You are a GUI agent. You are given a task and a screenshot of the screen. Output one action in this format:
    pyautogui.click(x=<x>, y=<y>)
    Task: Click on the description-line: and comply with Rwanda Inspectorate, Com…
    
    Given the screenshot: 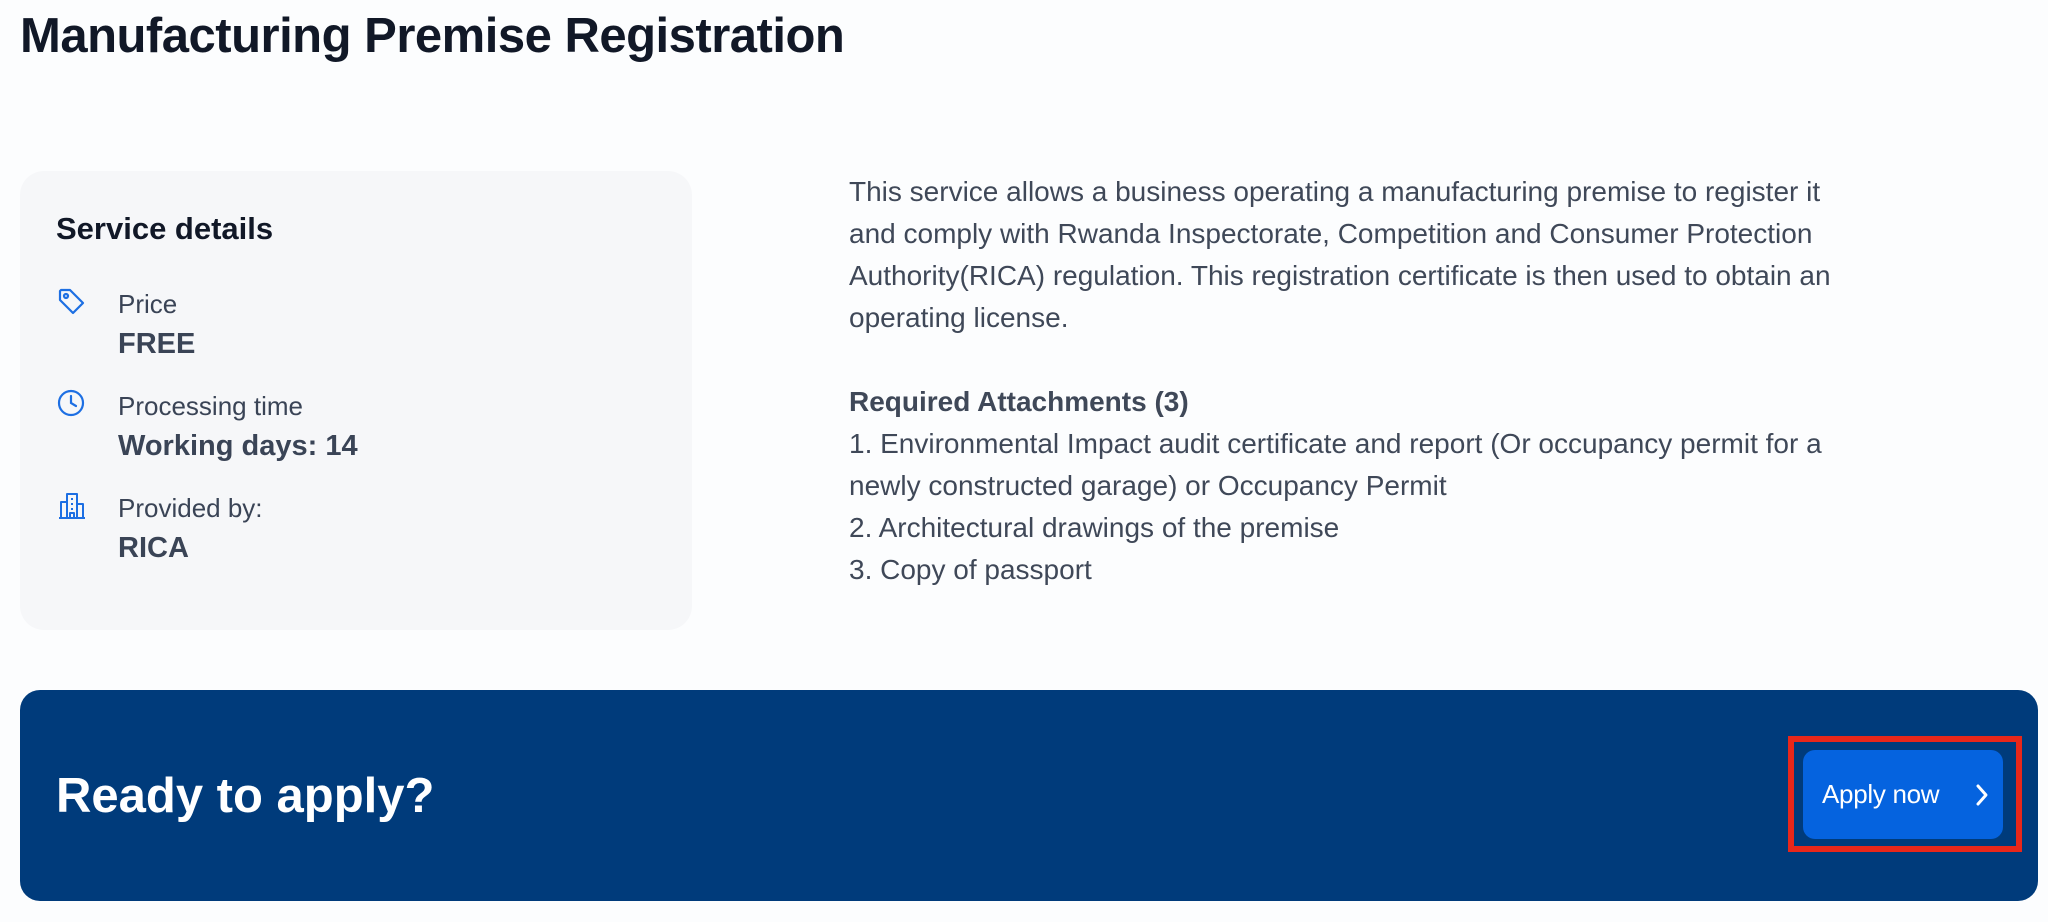 What is the action you would take?
    pyautogui.click(x=1331, y=233)
    